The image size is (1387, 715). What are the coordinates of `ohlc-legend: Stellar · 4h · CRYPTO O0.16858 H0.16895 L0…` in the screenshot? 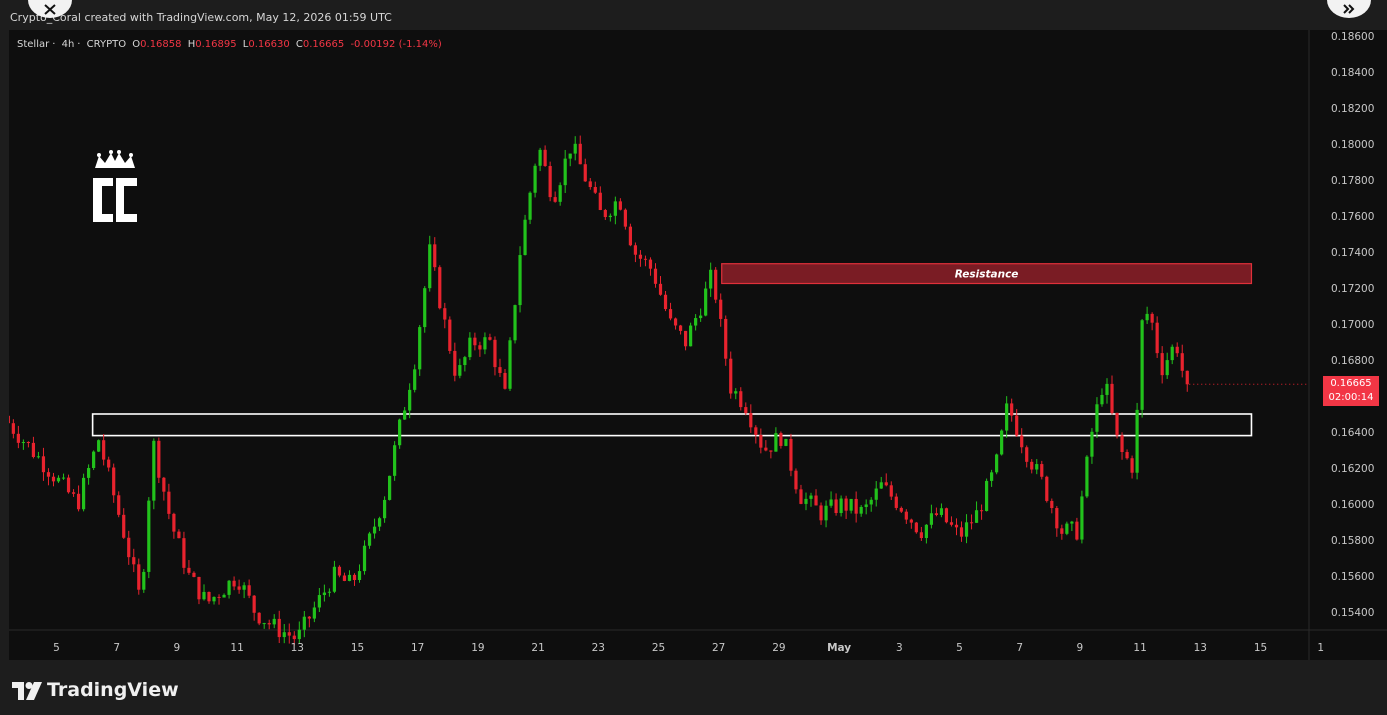 It's located at (229, 44).